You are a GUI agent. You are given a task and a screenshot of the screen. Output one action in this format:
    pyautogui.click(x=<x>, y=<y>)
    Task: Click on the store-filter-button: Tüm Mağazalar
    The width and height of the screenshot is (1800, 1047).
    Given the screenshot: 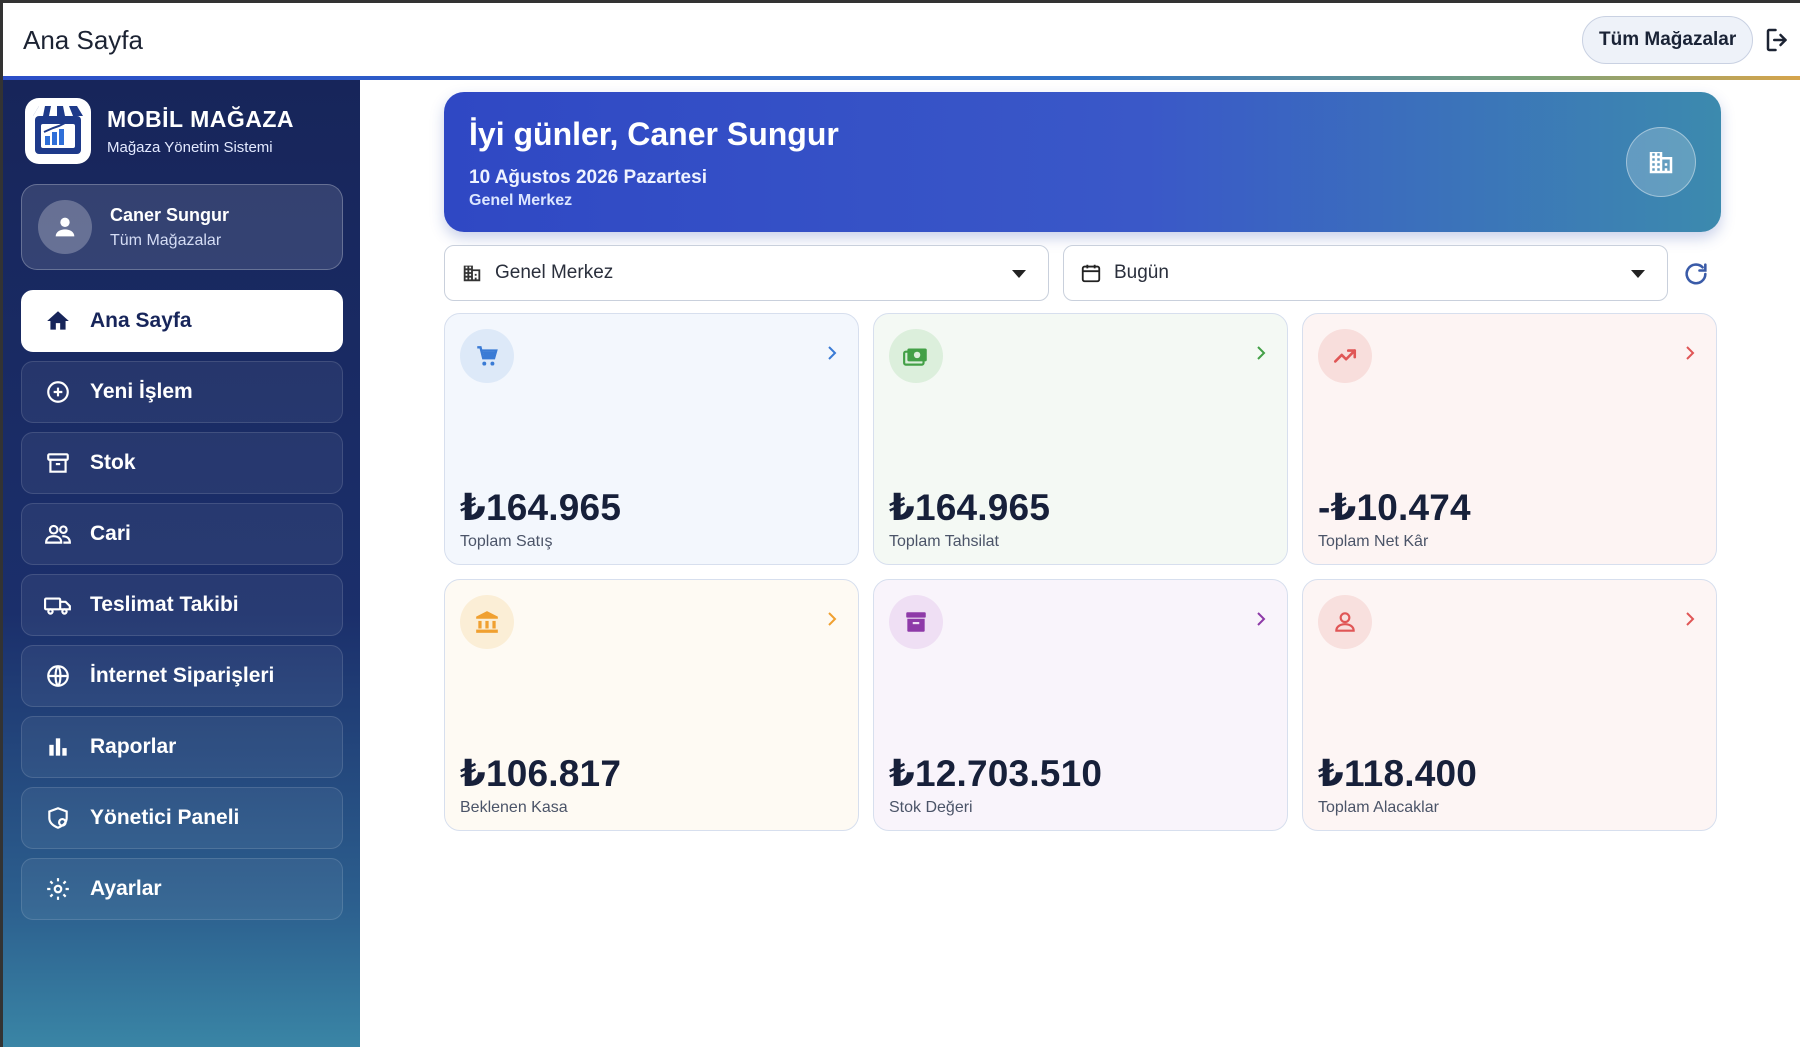 What is the action you would take?
    pyautogui.click(x=1668, y=40)
    